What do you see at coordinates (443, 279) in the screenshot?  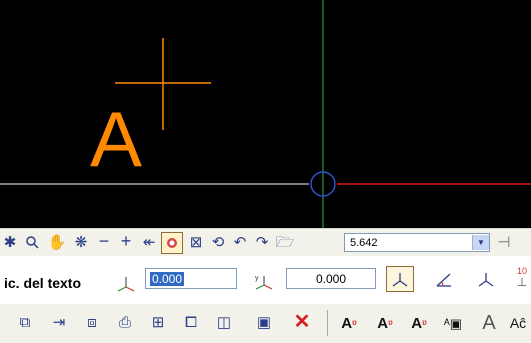 I see `angle-icon` at bounding box center [443, 279].